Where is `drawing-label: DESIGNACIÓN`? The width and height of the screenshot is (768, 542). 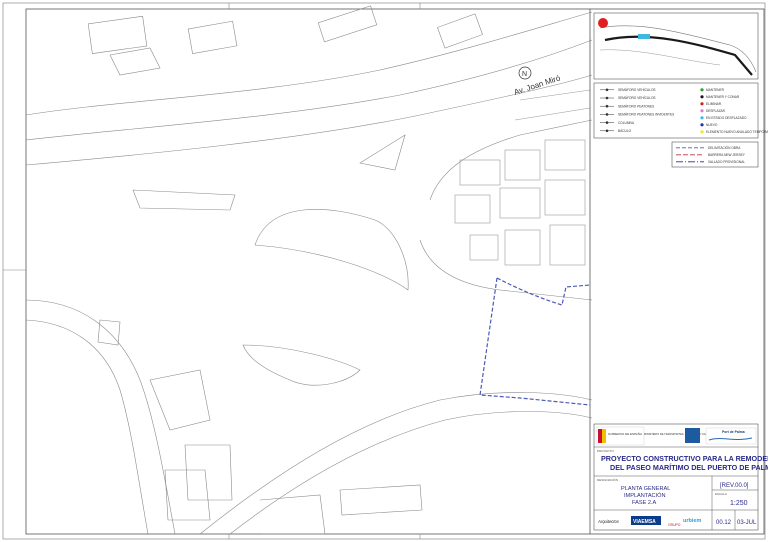 drawing-label: DESIGNACIÓN is located at coordinates (607, 479).